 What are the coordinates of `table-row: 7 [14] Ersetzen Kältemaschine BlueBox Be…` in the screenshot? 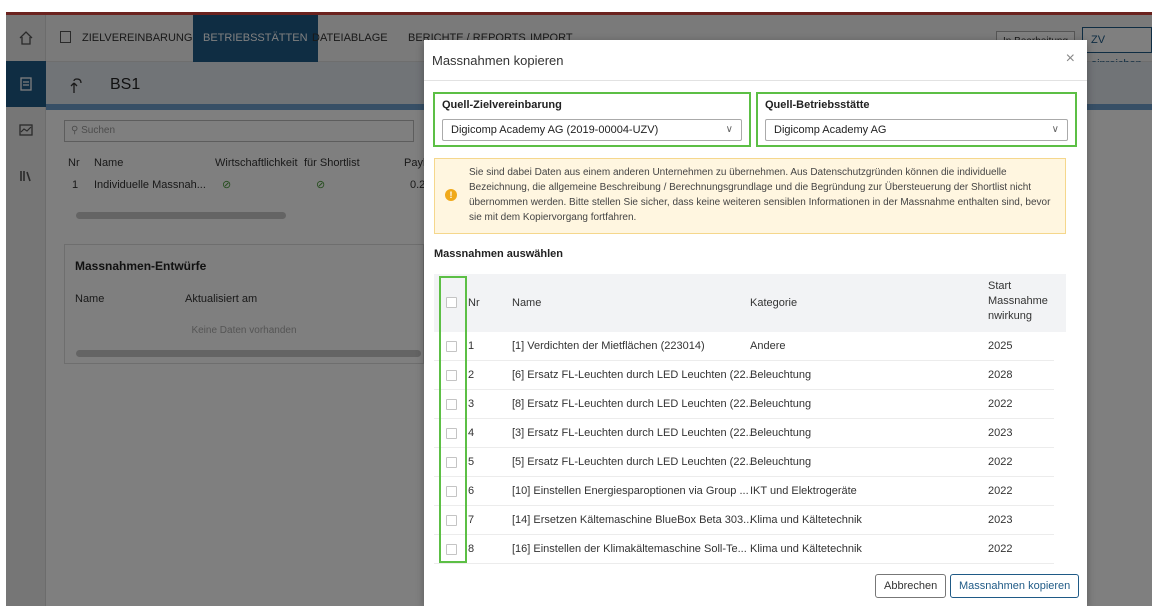 It's located at (744, 520).